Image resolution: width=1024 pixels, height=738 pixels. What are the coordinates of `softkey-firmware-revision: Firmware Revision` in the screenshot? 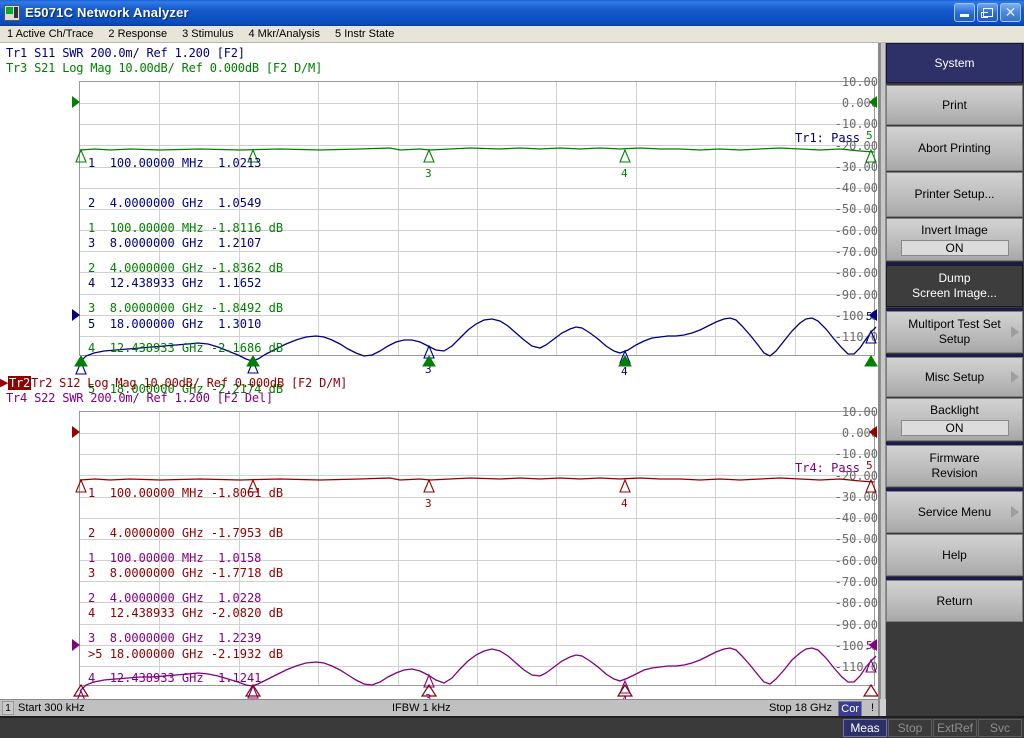 It's located at (954, 466).